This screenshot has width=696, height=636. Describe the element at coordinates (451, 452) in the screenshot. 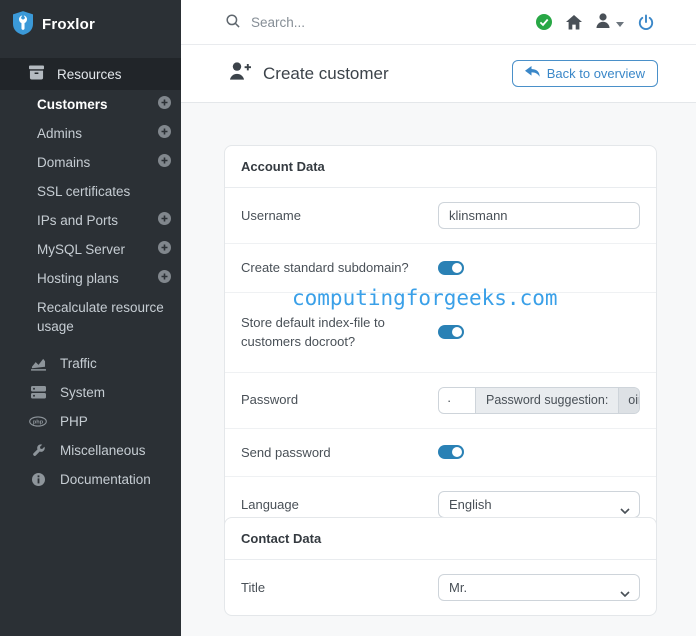

I see `send-password-toggle` at that location.